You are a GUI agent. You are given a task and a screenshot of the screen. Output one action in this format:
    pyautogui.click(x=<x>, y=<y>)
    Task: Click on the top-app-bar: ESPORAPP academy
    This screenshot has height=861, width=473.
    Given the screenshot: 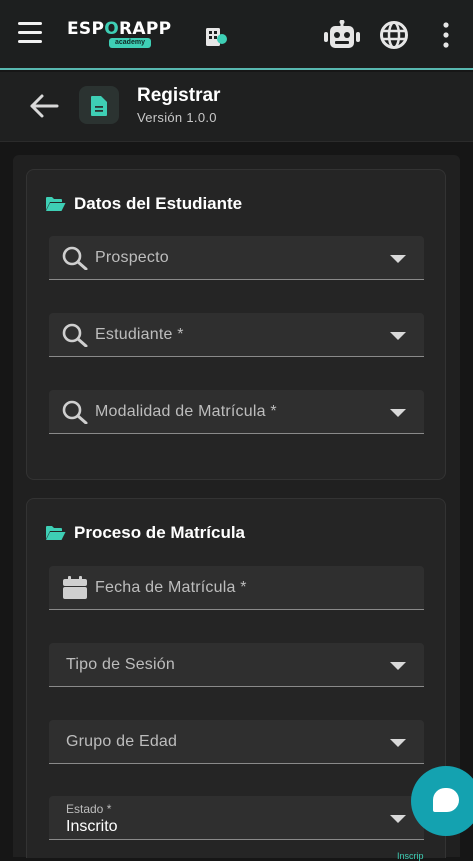 What is the action you would take?
    pyautogui.click(x=236, y=35)
    